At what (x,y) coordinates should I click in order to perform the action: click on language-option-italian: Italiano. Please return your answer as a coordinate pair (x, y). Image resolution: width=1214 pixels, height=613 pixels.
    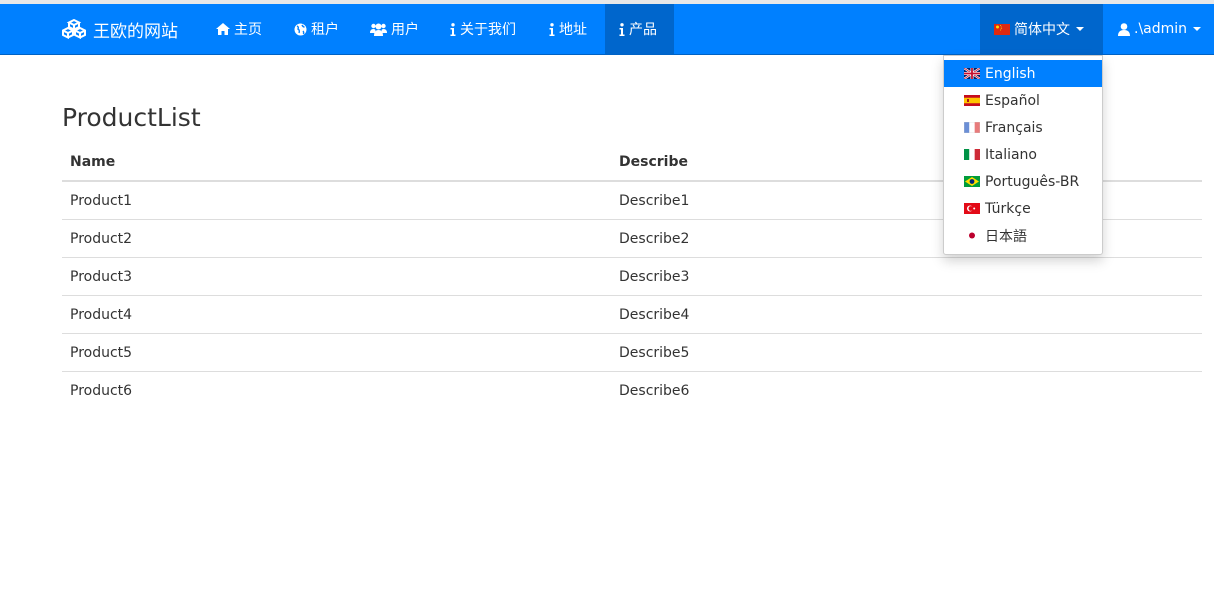
    Looking at the image, I should click on (1023, 154).